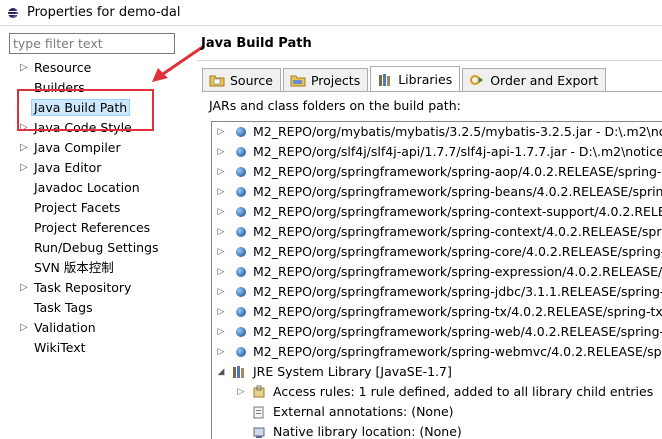  Describe the element at coordinates (13, 13) in the screenshot. I see `eclipse-icon` at that location.